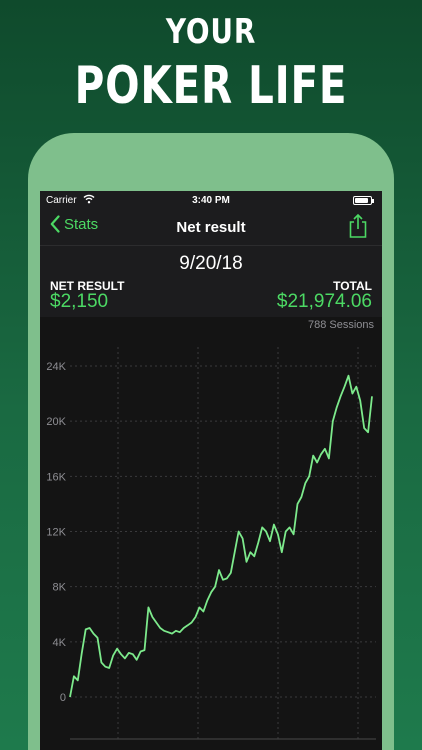 This screenshot has width=422, height=750. I want to click on y-tick-label: 8K, so click(60, 588).